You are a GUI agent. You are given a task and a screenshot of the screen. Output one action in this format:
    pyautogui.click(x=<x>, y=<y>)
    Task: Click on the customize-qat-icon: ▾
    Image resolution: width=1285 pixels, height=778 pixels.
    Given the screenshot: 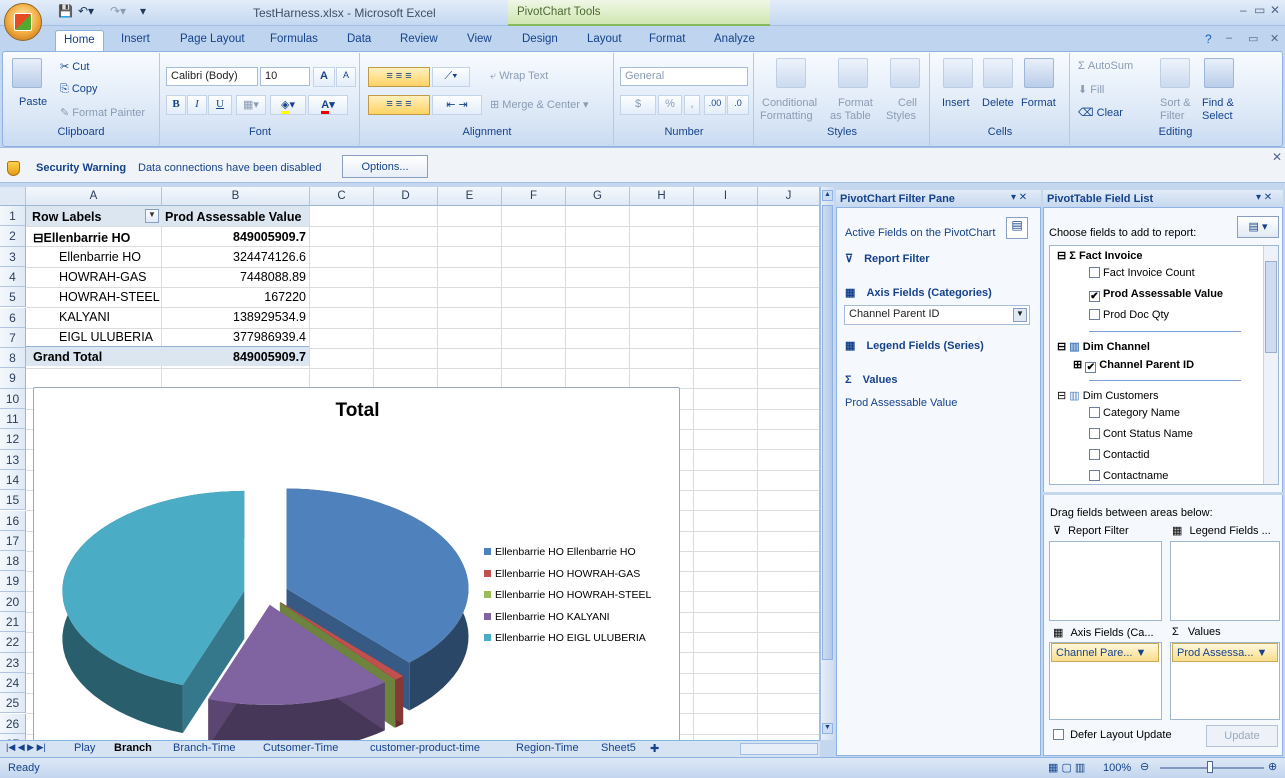 What is the action you would take?
    pyautogui.click(x=143, y=13)
    